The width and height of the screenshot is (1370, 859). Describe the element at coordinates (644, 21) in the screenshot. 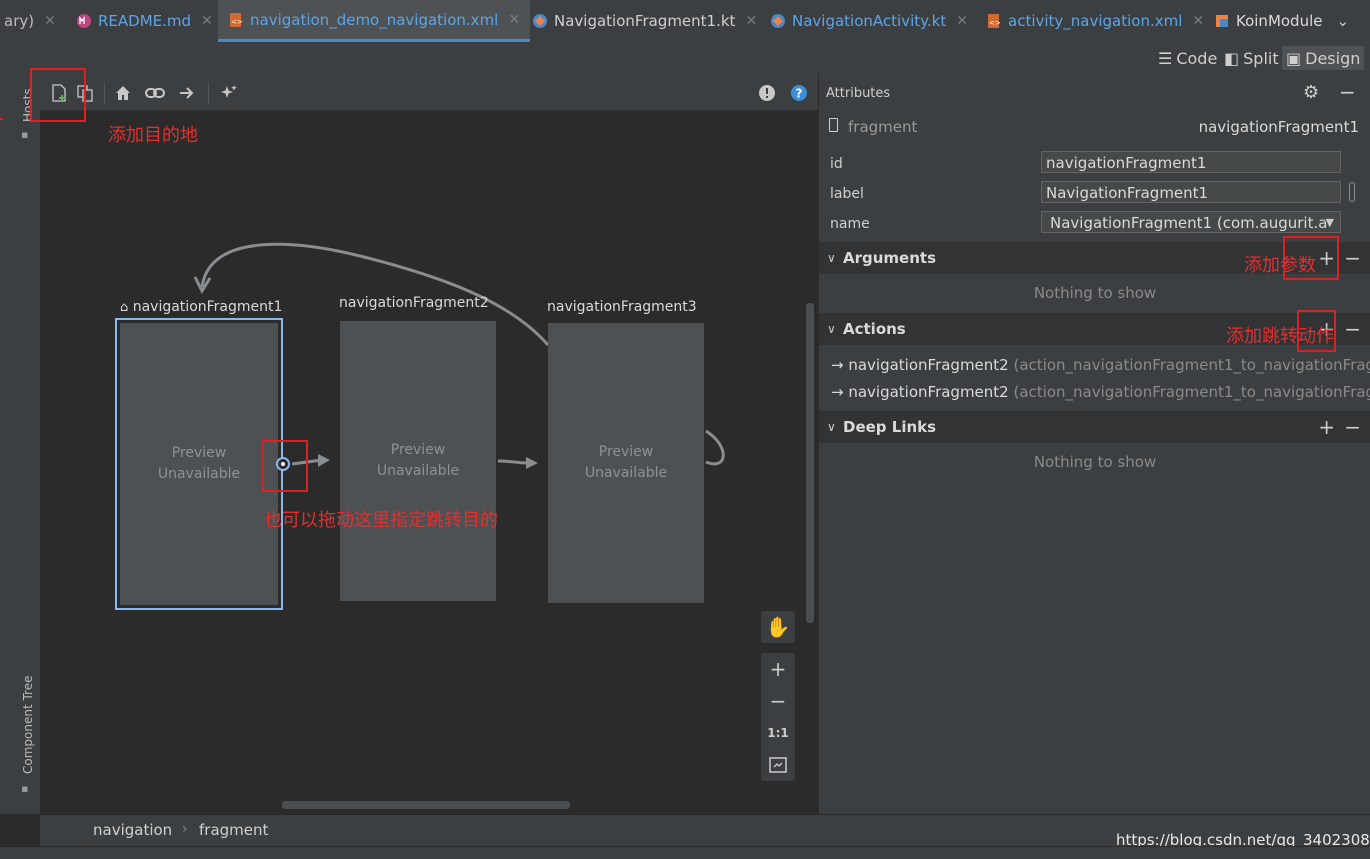

I see `tab-navigationfragment1-kt: NavigationFragment1.kt ✕` at that location.